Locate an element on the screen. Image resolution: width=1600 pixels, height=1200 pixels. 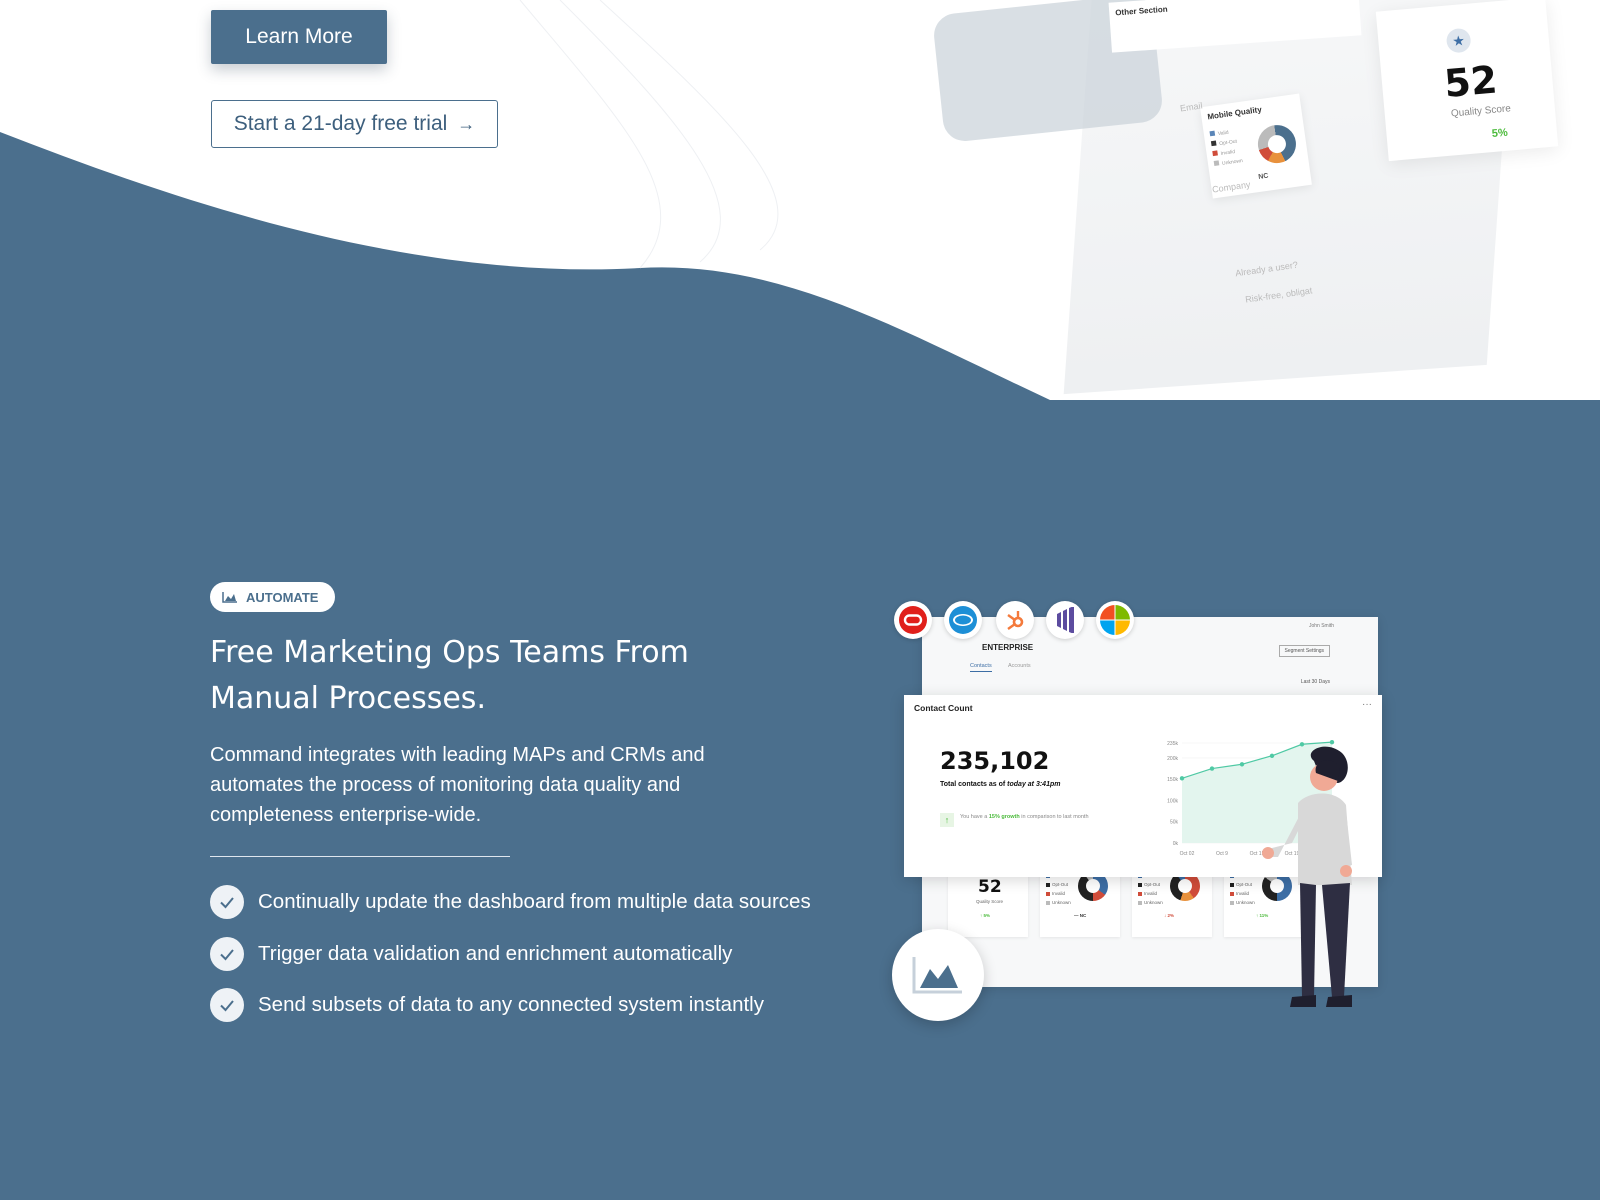
quality-score-card: ★ 52 Quality Score 5% is located at coordinates (1467, 81).